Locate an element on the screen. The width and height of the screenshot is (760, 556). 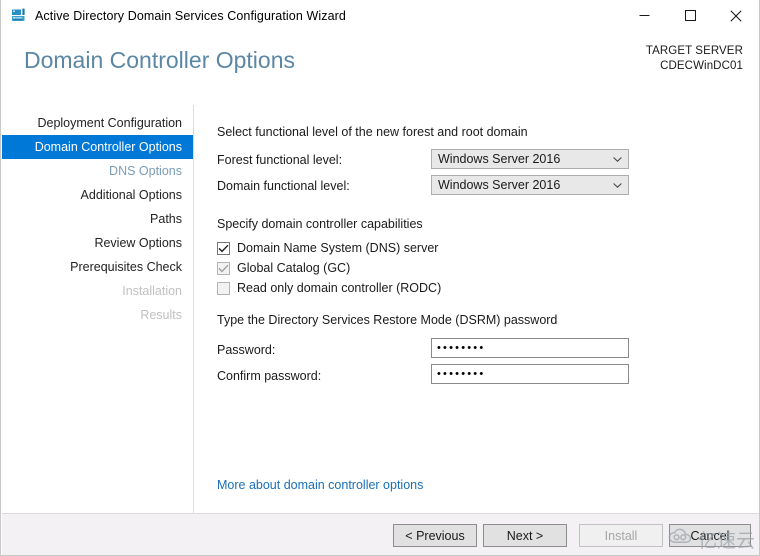
capabilities-heading: Specify domain controller capabilities is located at coordinates (320, 224).